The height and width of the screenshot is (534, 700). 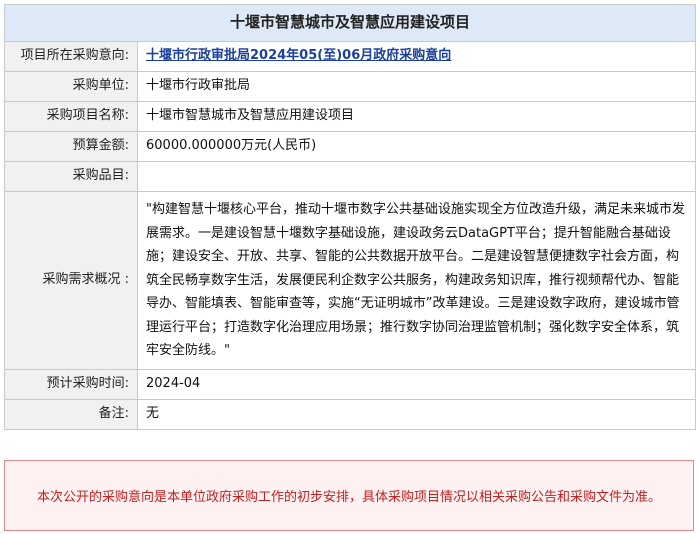 I want to click on remark-value: 无, so click(x=416, y=414).